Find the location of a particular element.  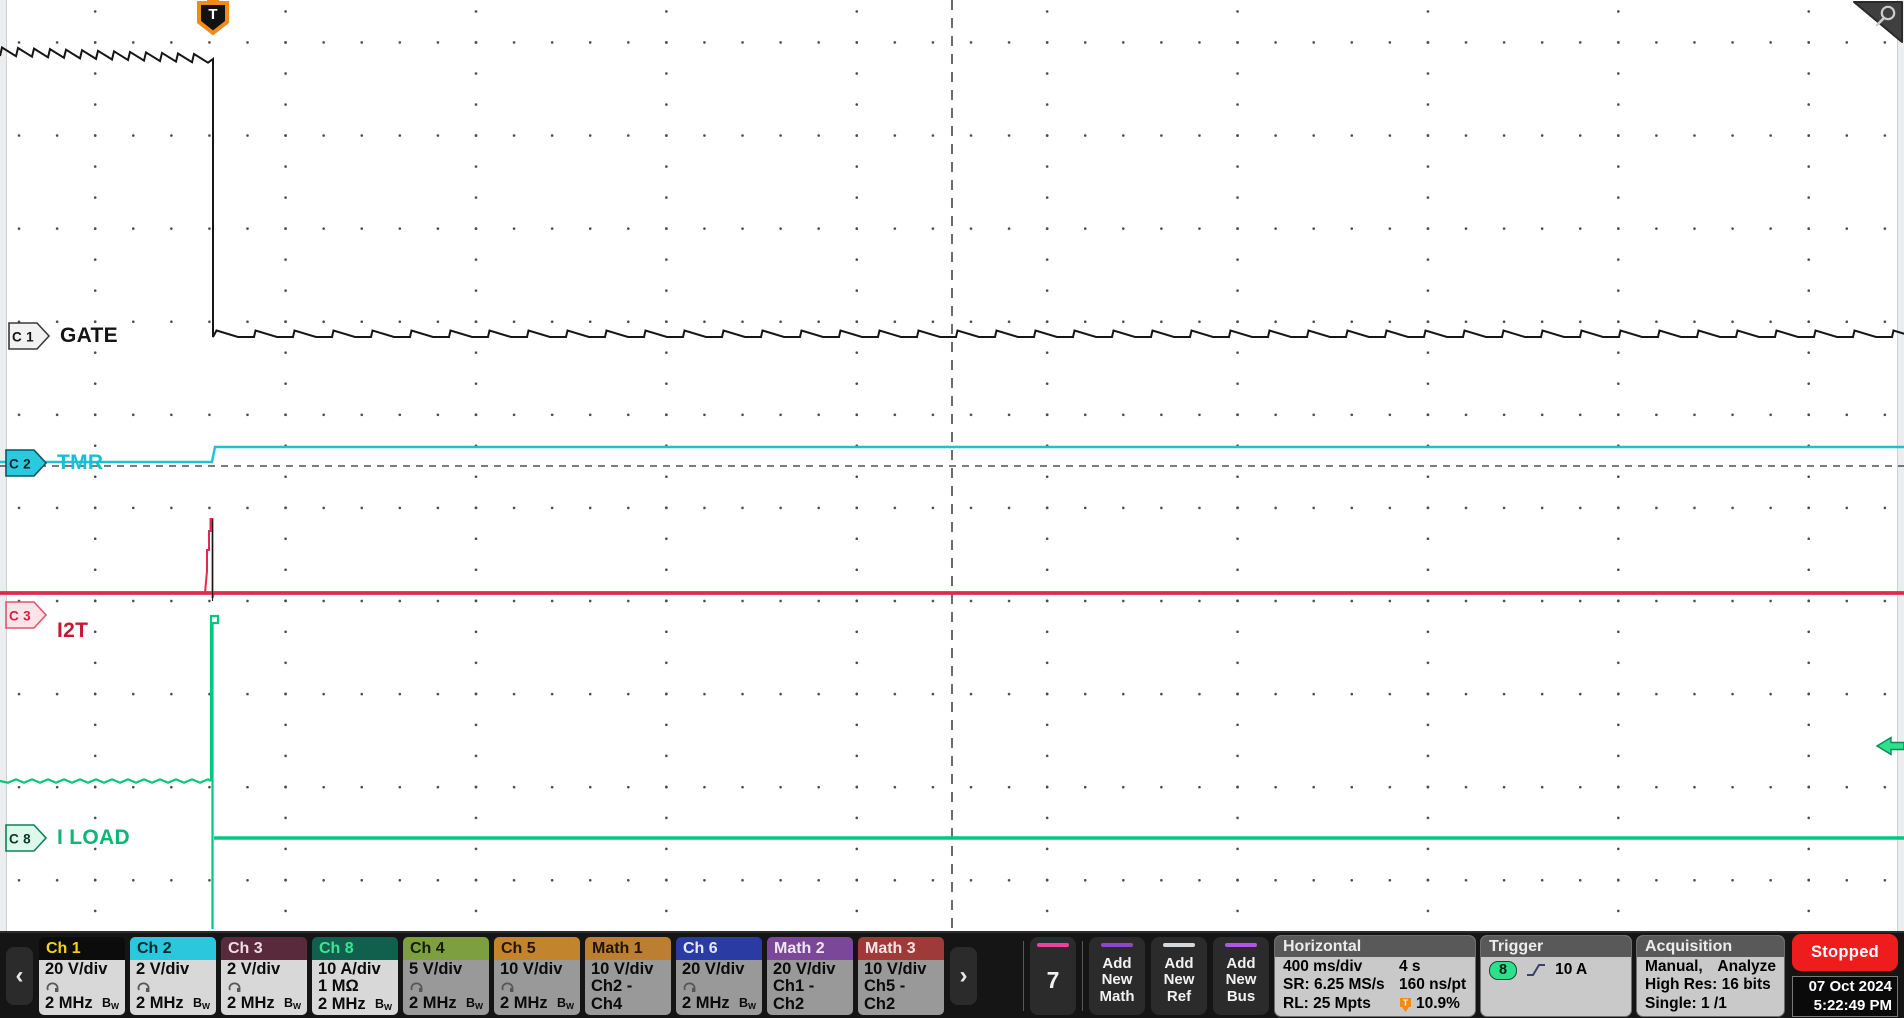

ch-1-badge-body: 20 V/div 2 MHz BW is located at coordinates (82, 987).